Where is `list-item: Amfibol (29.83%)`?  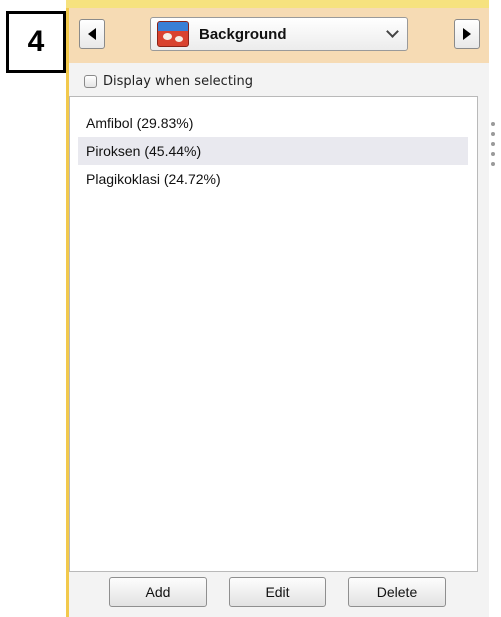 list-item: Amfibol (29.83%) is located at coordinates (273, 123).